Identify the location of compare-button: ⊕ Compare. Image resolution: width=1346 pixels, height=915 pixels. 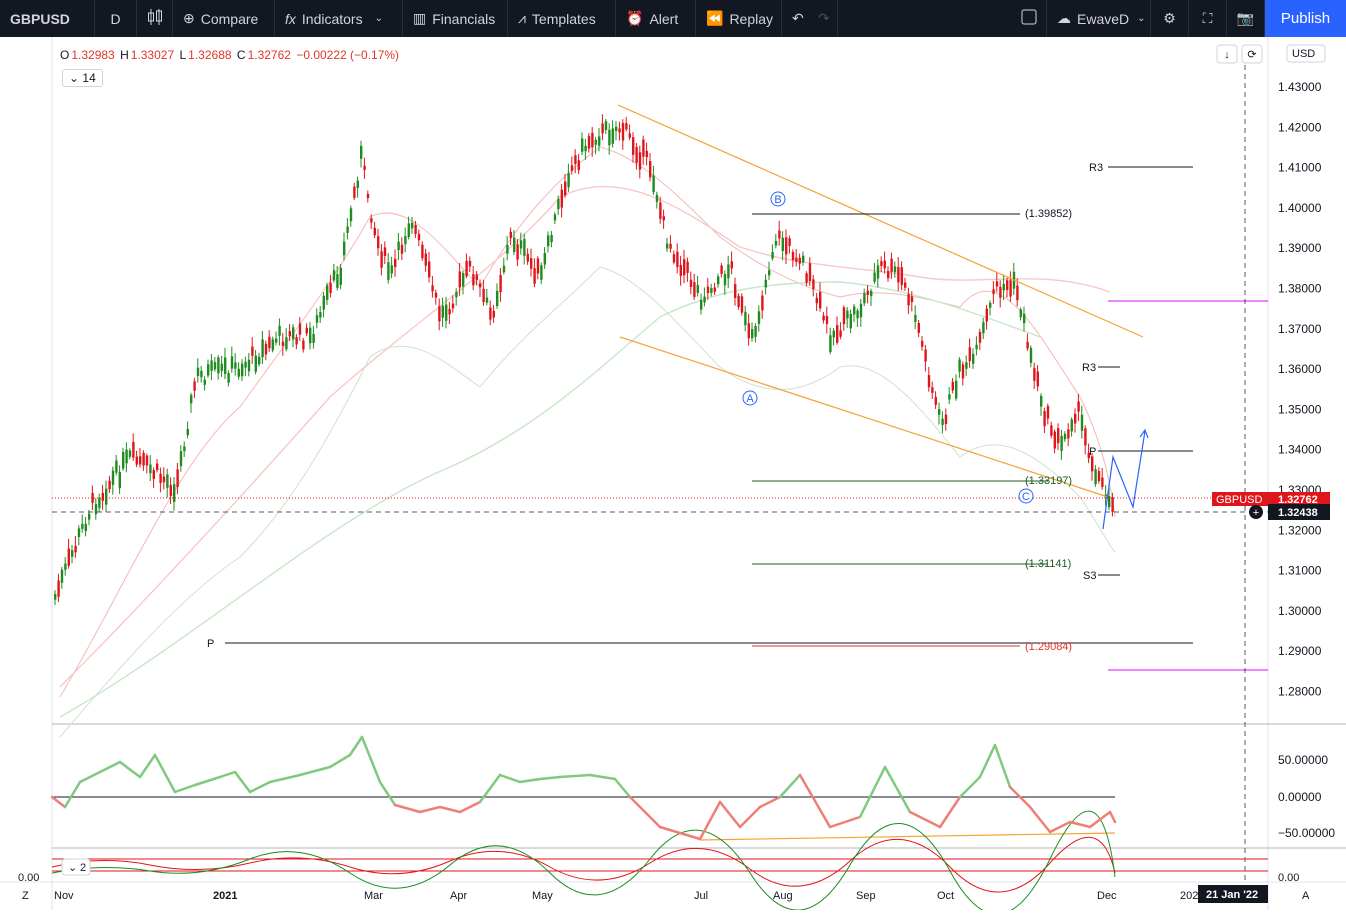
(224, 18).